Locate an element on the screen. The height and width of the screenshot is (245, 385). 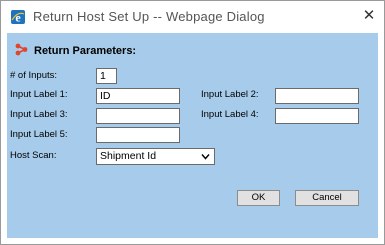
input-label-1-label: Input Label 1: is located at coordinates (39, 94).